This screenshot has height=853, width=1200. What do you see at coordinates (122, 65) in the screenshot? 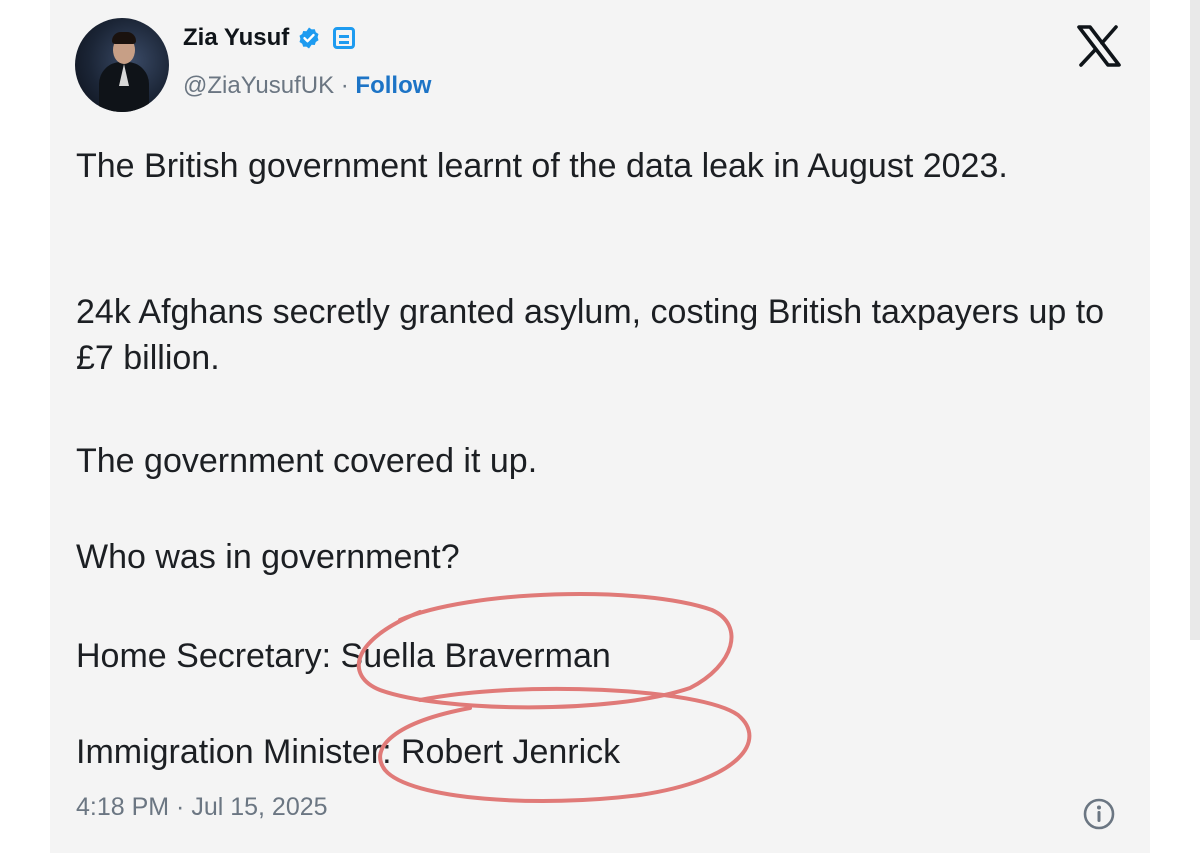
I see `avatar` at bounding box center [122, 65].